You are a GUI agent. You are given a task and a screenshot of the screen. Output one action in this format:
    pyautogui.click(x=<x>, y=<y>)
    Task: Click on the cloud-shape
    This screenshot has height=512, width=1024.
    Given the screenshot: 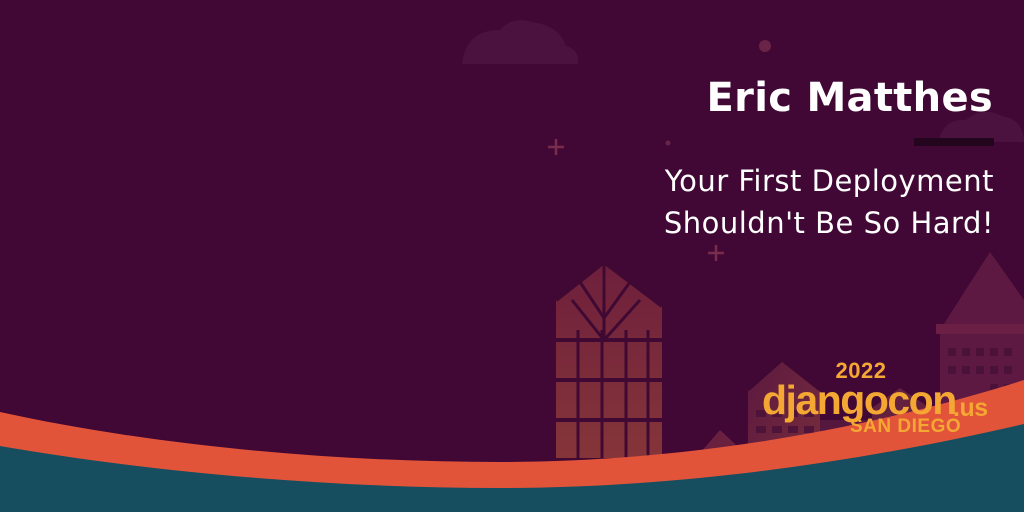 What is the action you would take?
    pyautogui.click(x=520, y=42)
    